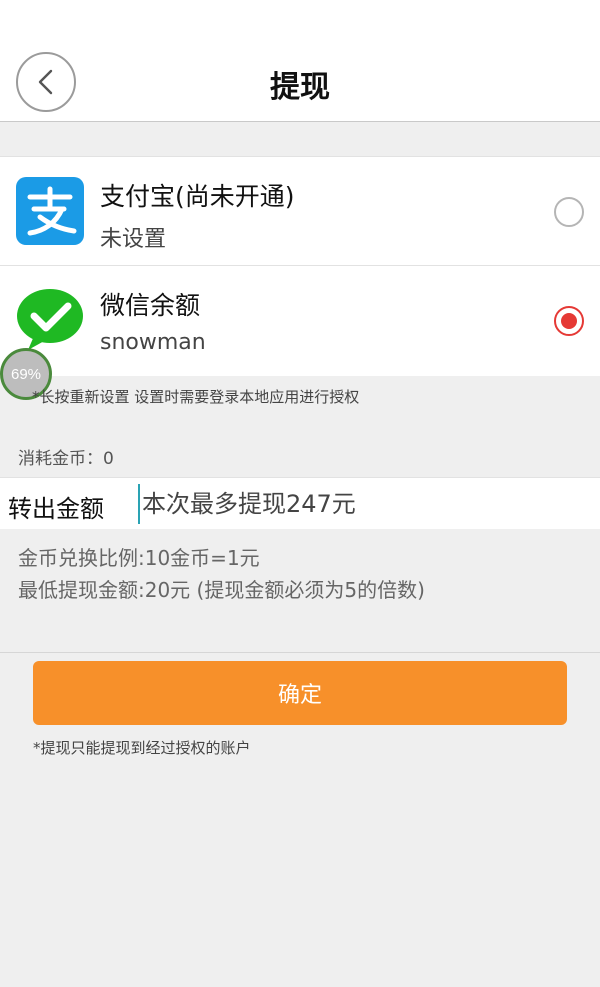 The image size is (600, 987). What do you see at coordinates (153, 342) in the screenshot?
I see `payment-option-account: snowman` at bounding box center [153, 342].